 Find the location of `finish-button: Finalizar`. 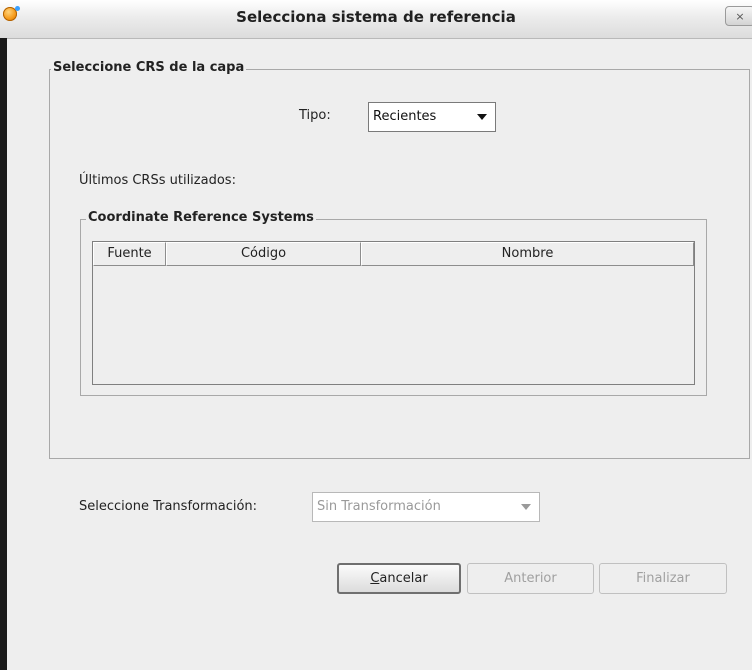

finish-button: Finalizar is located at coordinates (663, 578).